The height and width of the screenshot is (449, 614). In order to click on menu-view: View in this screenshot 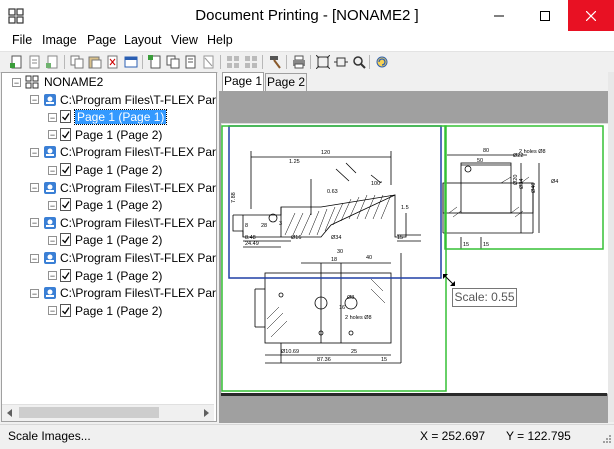, I will do `click(184, 40)`.